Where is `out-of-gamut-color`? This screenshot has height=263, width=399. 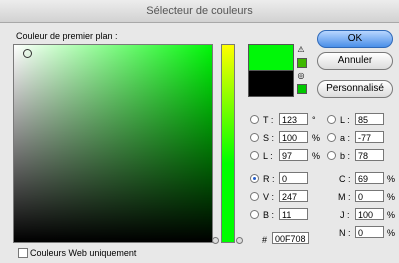 out-of-gamut-color is located at coordinates (302, 63).